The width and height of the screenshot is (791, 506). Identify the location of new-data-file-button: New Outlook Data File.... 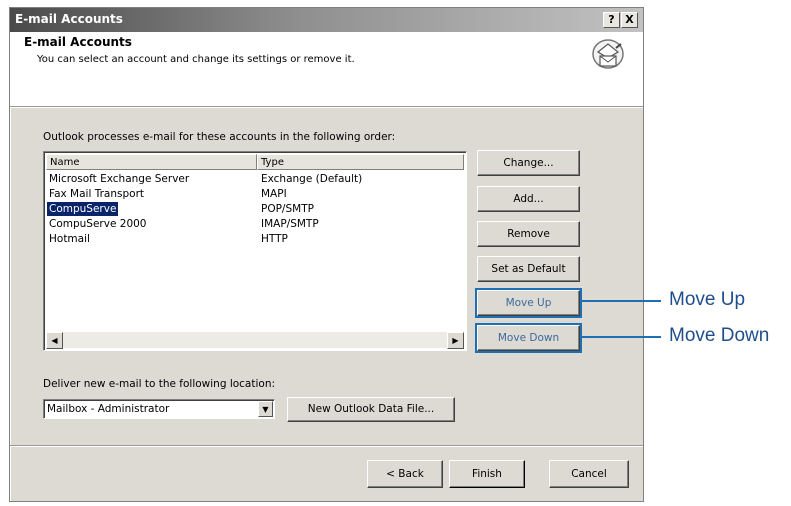
(371, 409).